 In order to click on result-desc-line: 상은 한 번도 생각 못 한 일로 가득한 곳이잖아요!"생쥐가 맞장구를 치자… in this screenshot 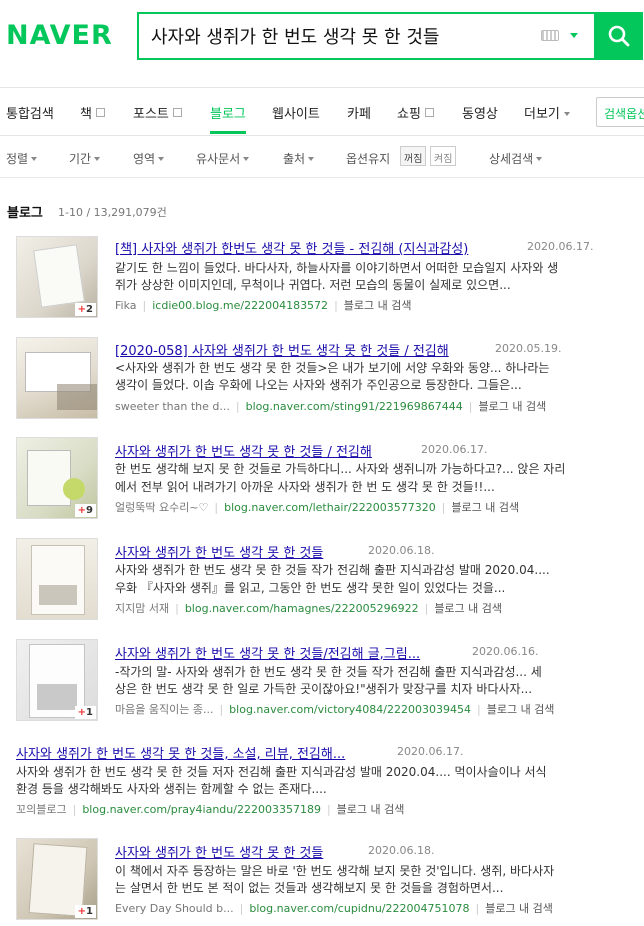, I will do `click(324, 689)`.